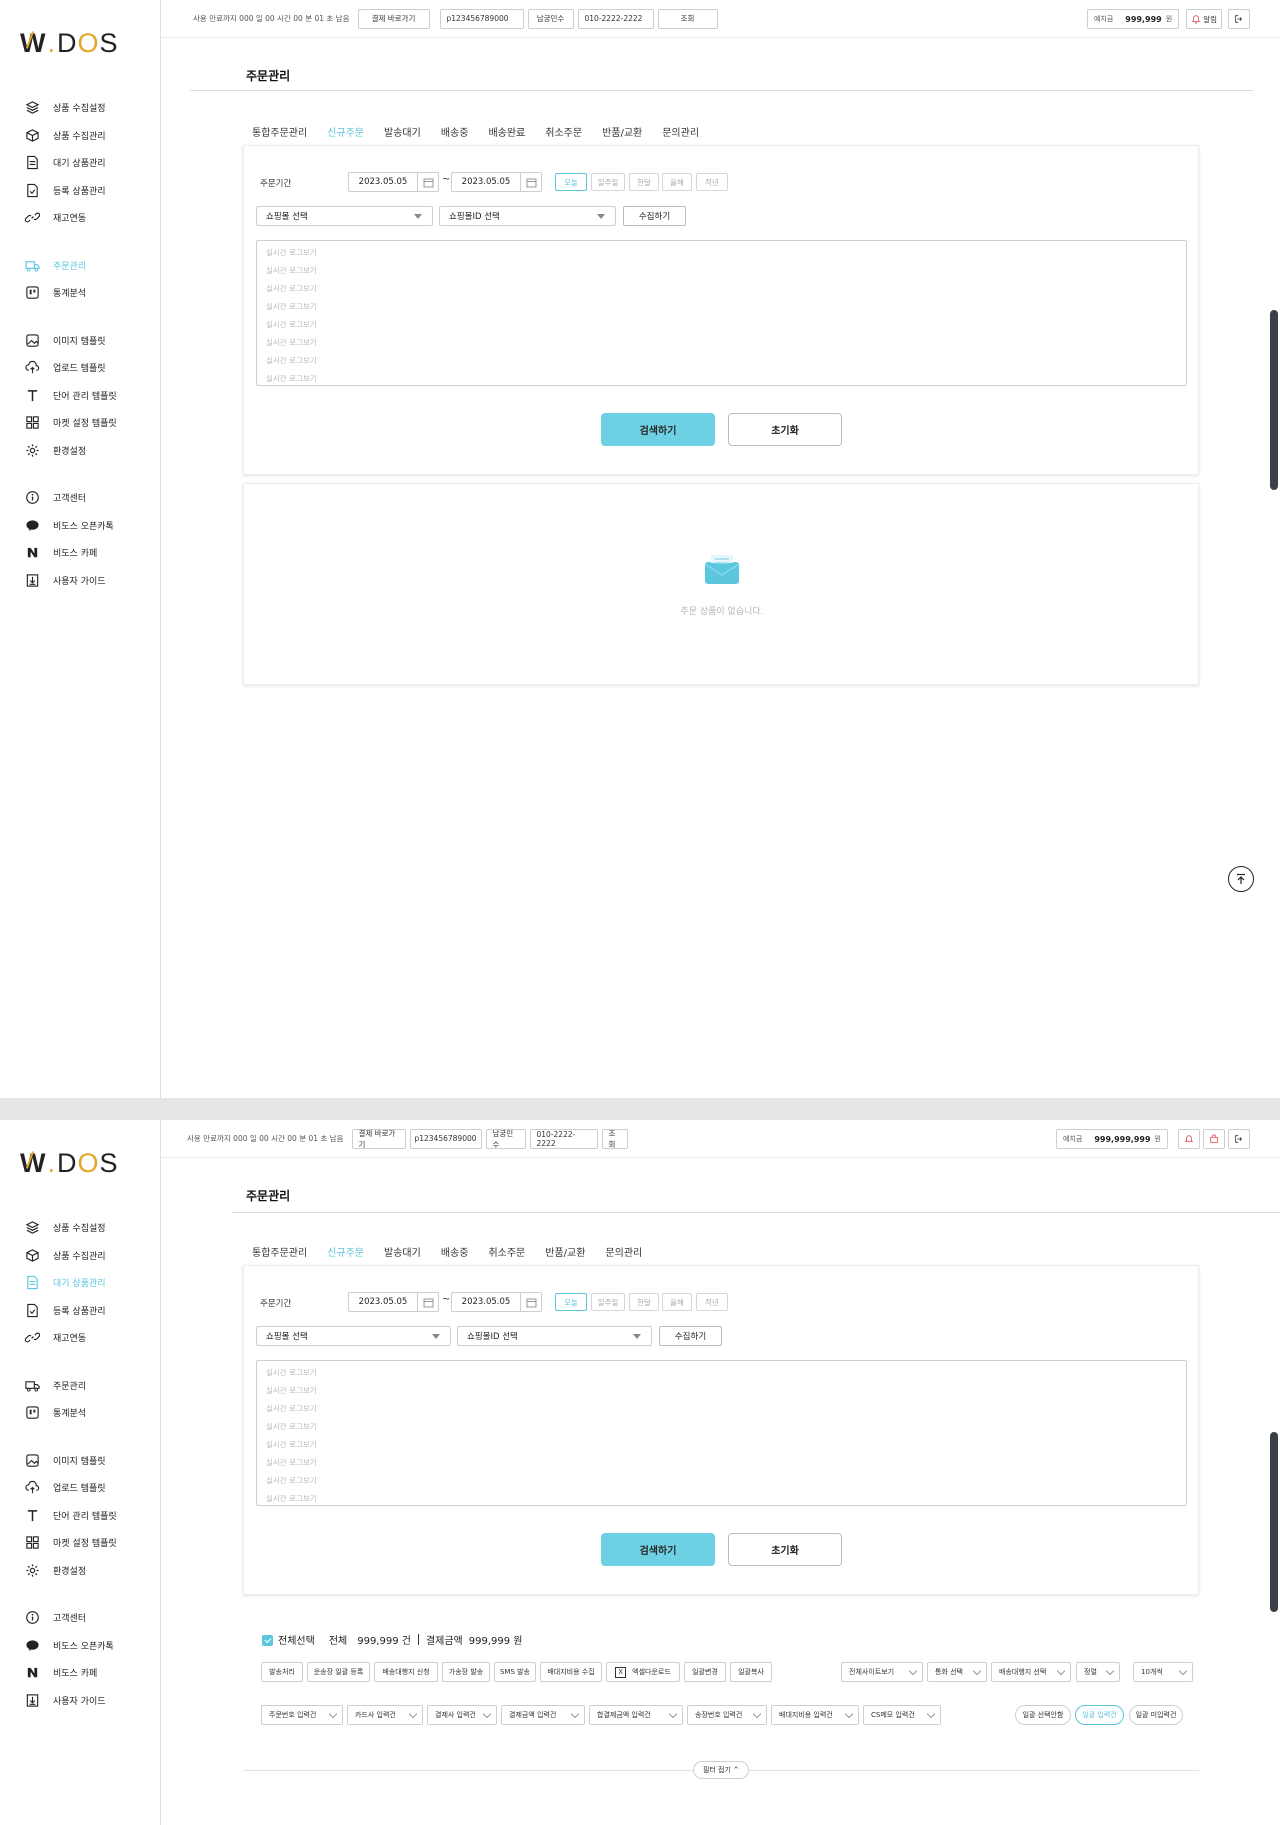 This screenshot has height=1825, width=1280. Describe the element at coordinates (302, 1715) in the screenshot. I see `input-filter-select: 주문번호 입력건` at that location.